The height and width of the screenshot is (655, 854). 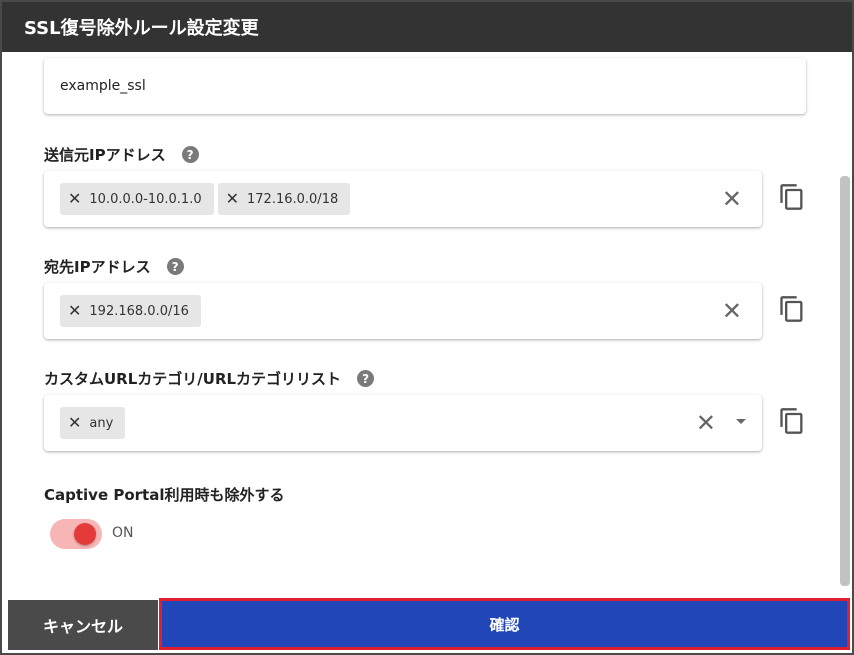 What do you see at coordinates (403, 199) in the screenshot?
I see `source-ip-field: ✕ 10.0.0.0-10.0.1.0 ✕ 172.16.0.0/18 ✕` at bounding box center [403, 199].